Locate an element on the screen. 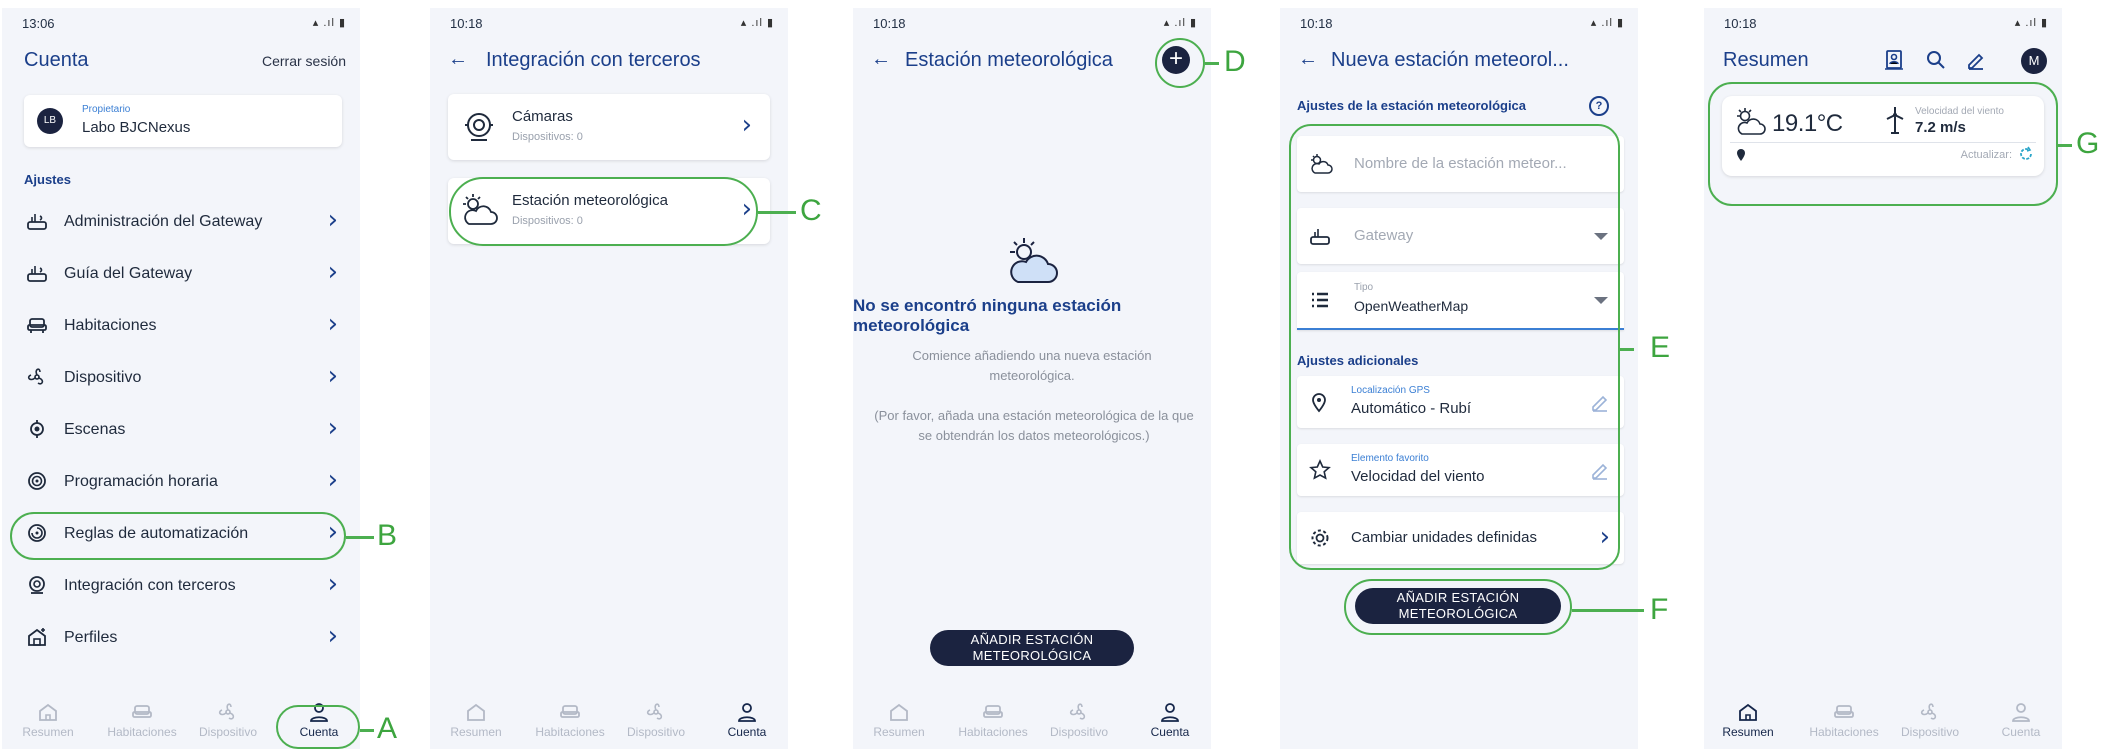 This screenshot has height=749, width=2104. menu-label: Guía del Gateway is located at coordinates (128, 273).